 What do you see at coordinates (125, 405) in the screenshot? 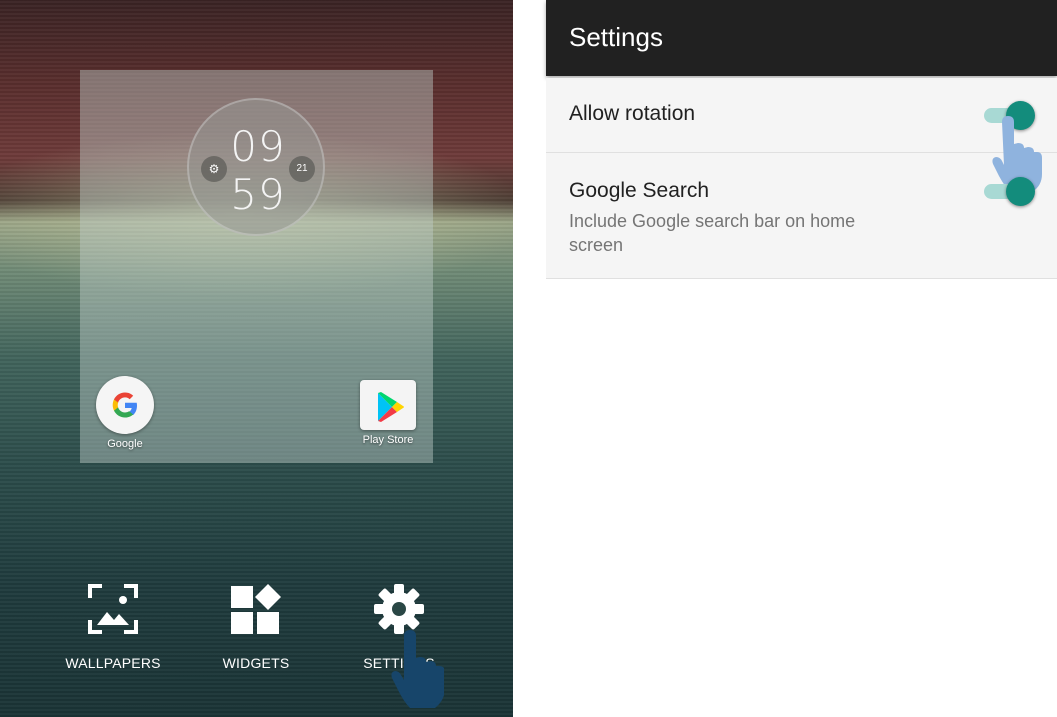
I see `google-g-icon` at bounding box center [125, 405].